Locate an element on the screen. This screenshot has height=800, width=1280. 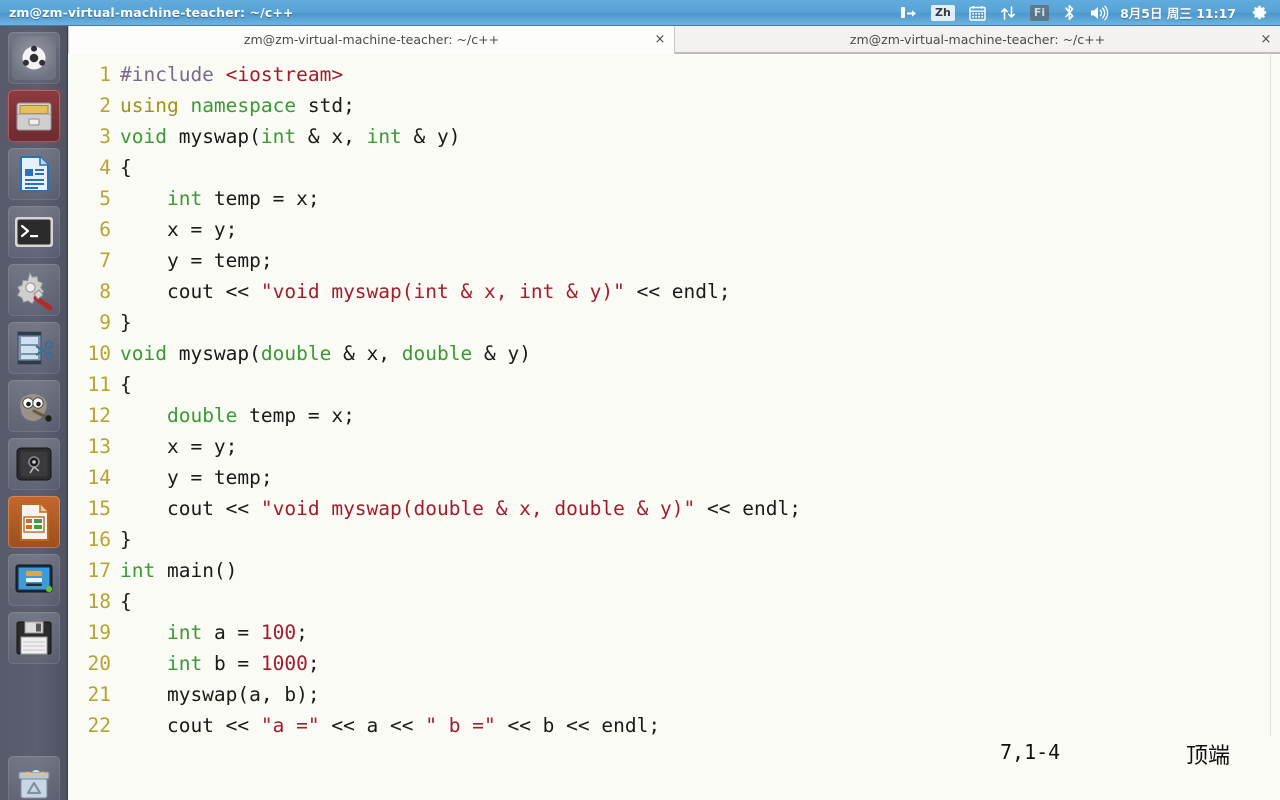
terminal-tab-1: zm@zm-virtual-machine-teacher: ~/c++ × is located at coordinates (371, 40).